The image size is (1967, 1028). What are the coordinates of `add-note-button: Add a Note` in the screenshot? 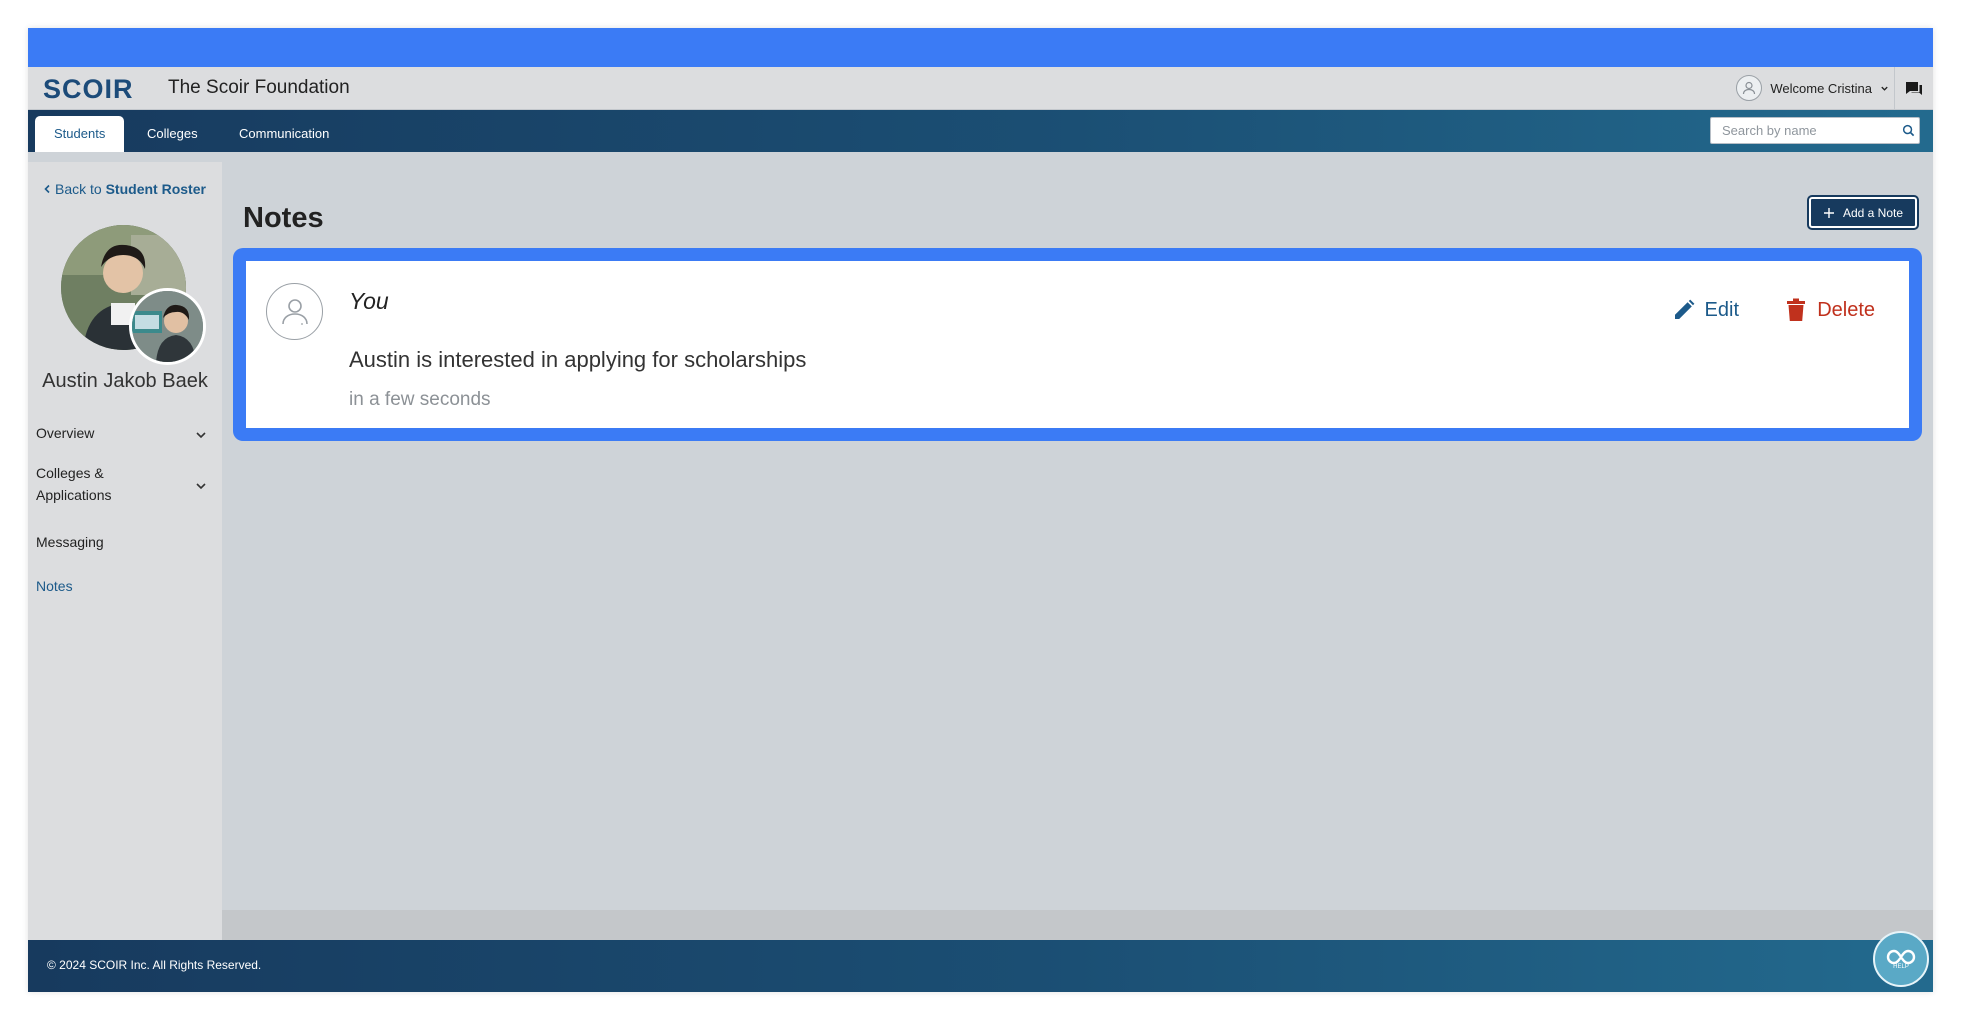 It's located at (1863, 212).